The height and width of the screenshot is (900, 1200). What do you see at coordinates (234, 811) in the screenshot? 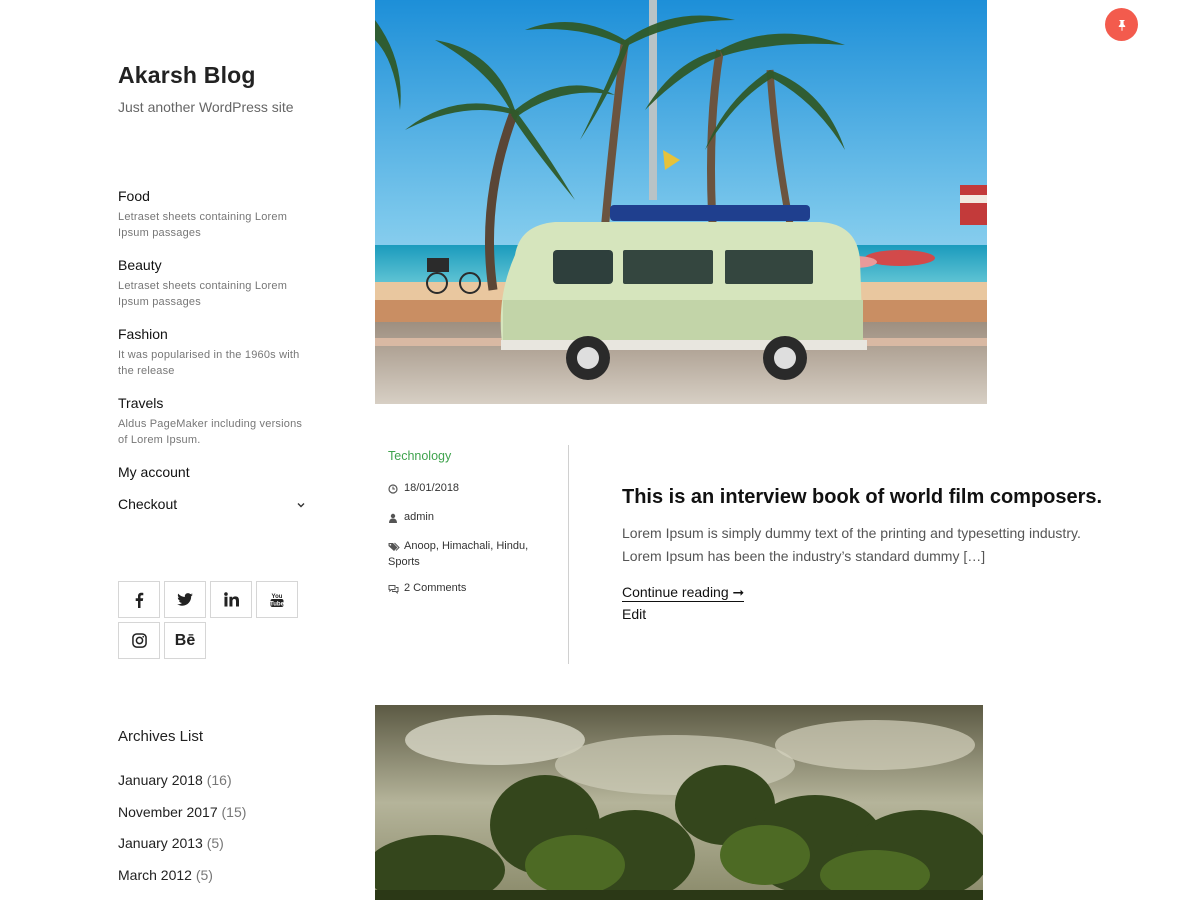
I see `archive-count: (15)` at bounding box center [234, 811].